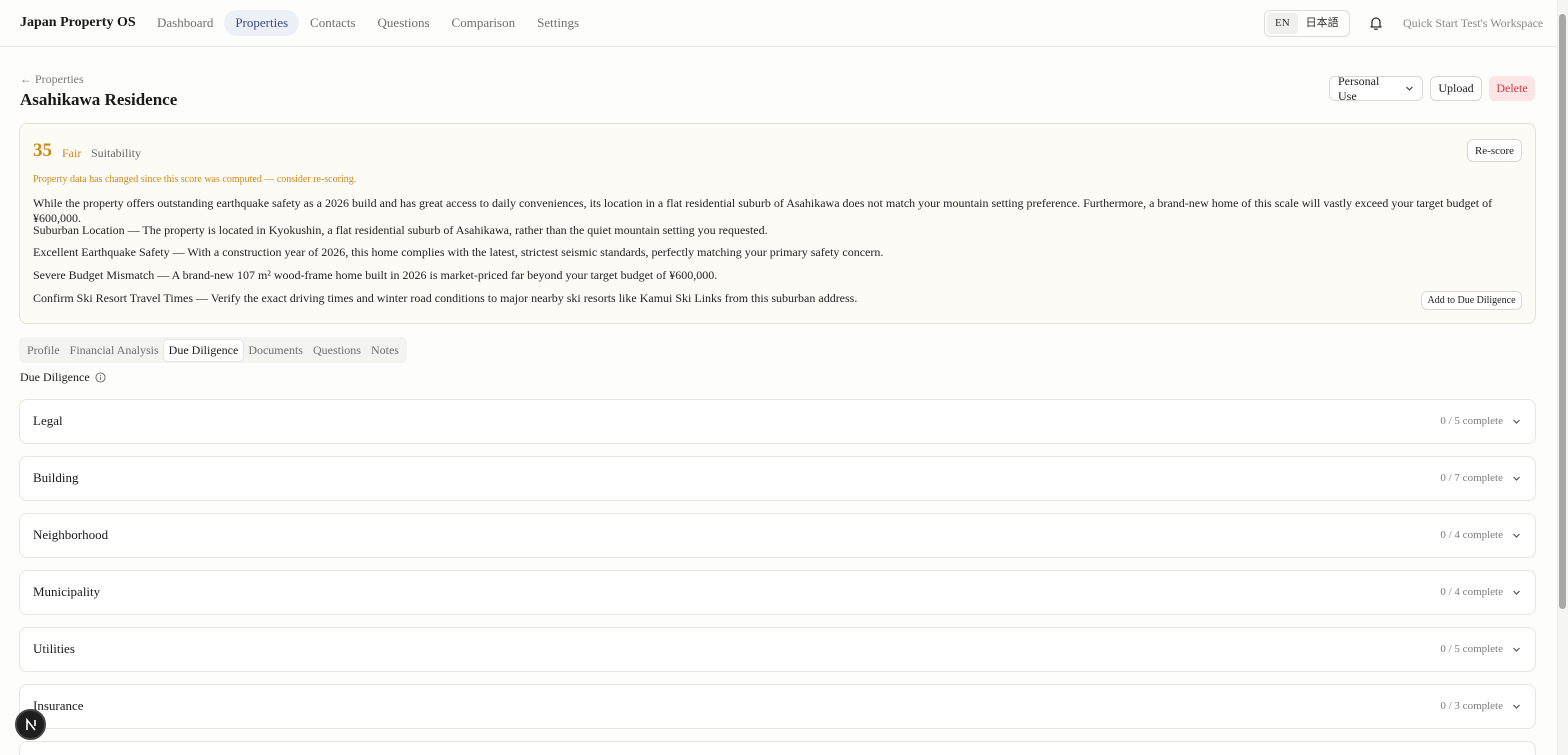  Describe the element at coordinates (337, 350) in the screenshot. I see `tab-questions: Questions` at that location.